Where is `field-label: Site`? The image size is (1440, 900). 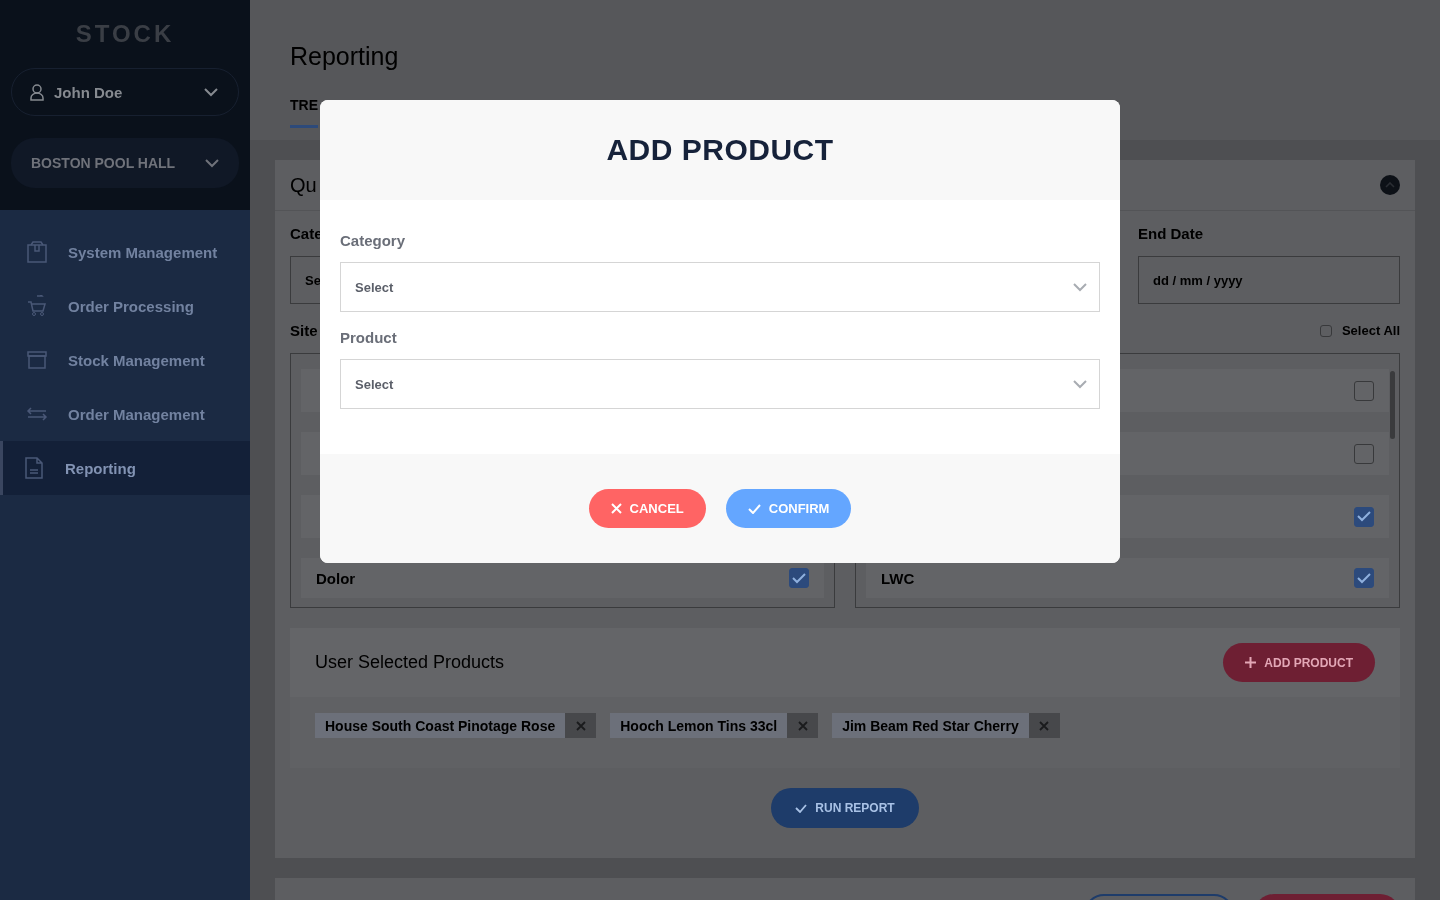
field-label: Site is located at coordinates (304, 330).